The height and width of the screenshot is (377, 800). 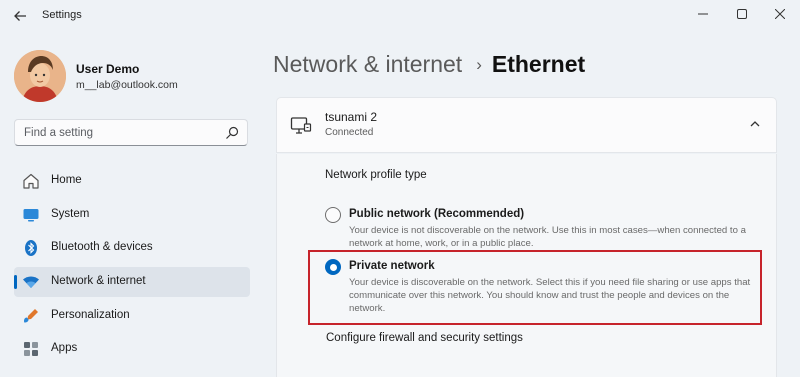 I want to click on sidebar-item-label: System, so click(x=70, y=214).